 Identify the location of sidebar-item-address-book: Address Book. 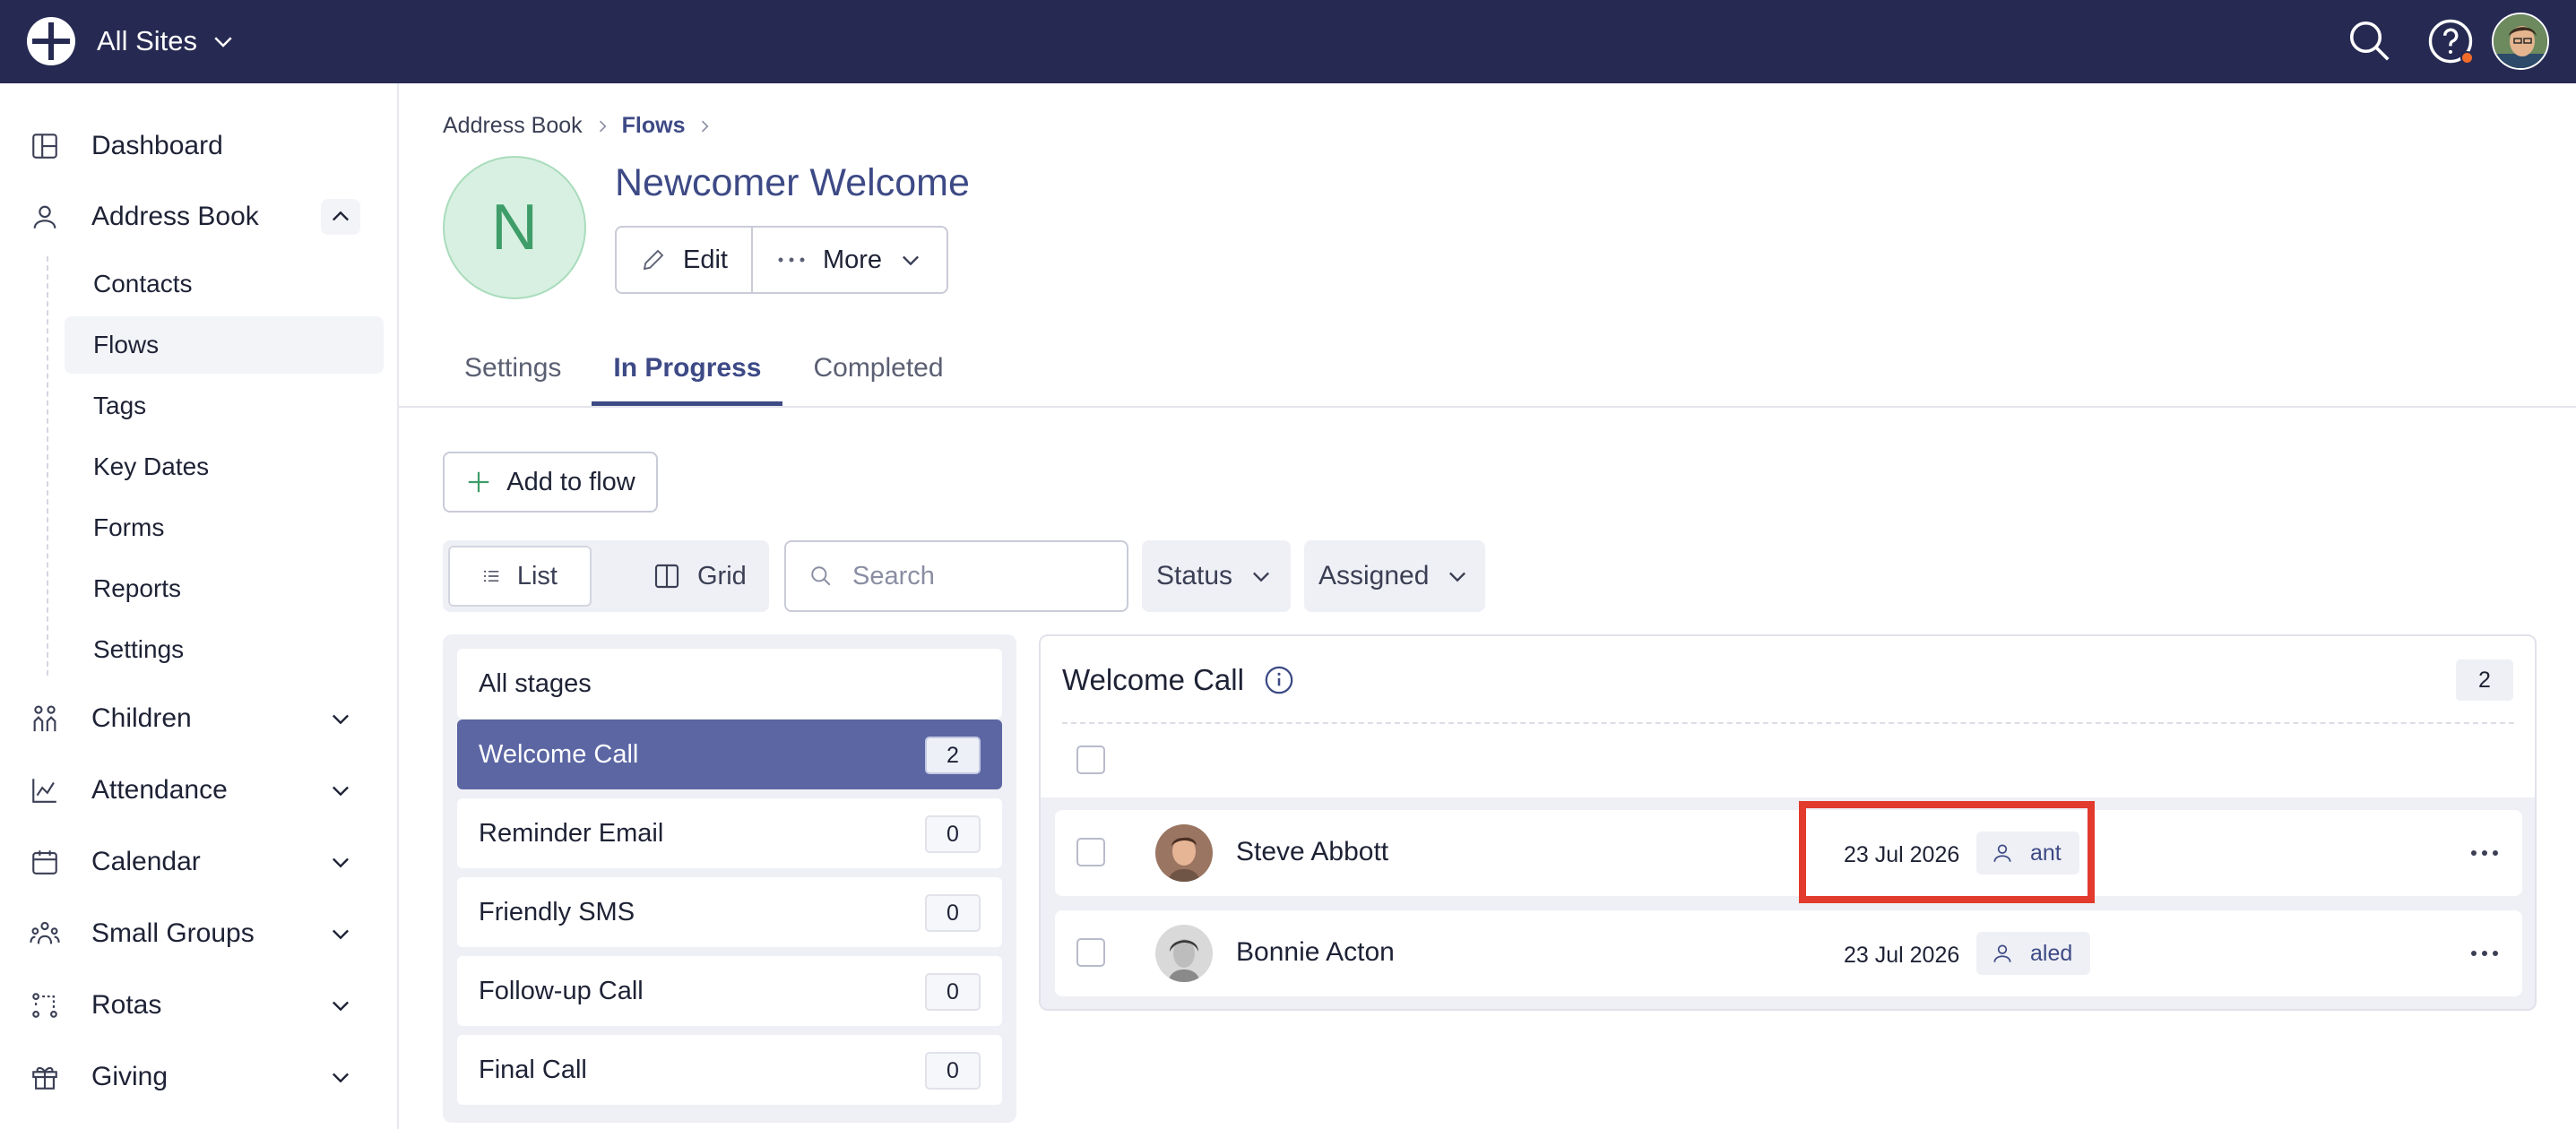
(199, 217).